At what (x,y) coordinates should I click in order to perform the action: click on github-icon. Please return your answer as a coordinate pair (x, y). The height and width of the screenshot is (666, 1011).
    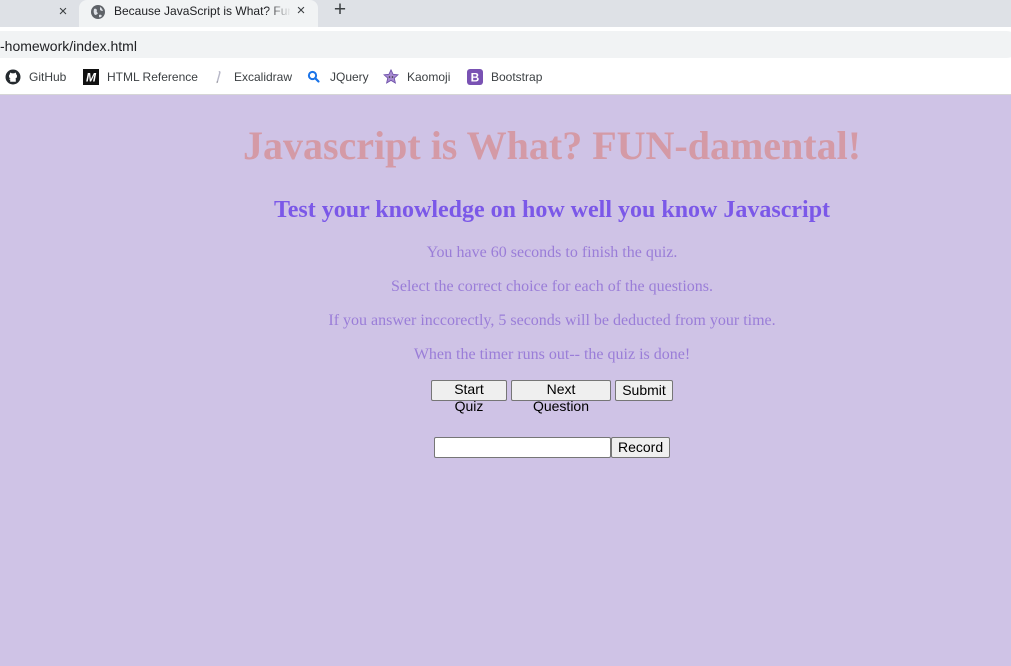
    Looking at the image, I should click on (13, 77).